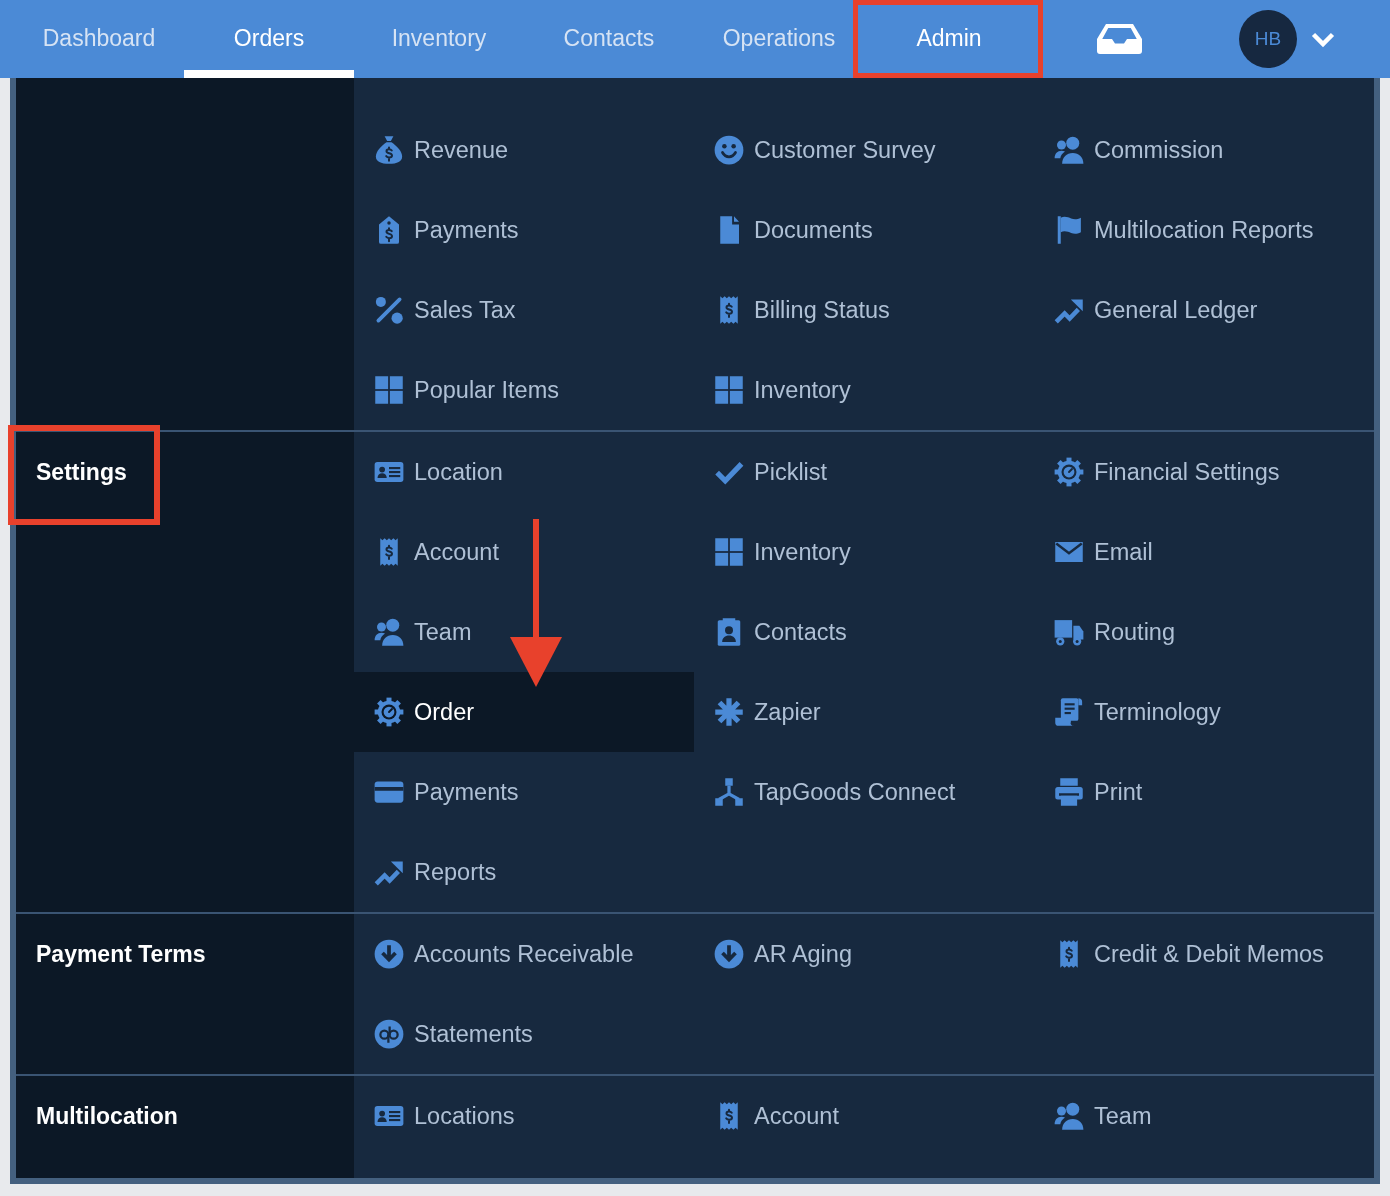  What do you see at coordinates (729, 150) in the screenshot?
I see `smiley-icon` at bounding box center [729, 150].